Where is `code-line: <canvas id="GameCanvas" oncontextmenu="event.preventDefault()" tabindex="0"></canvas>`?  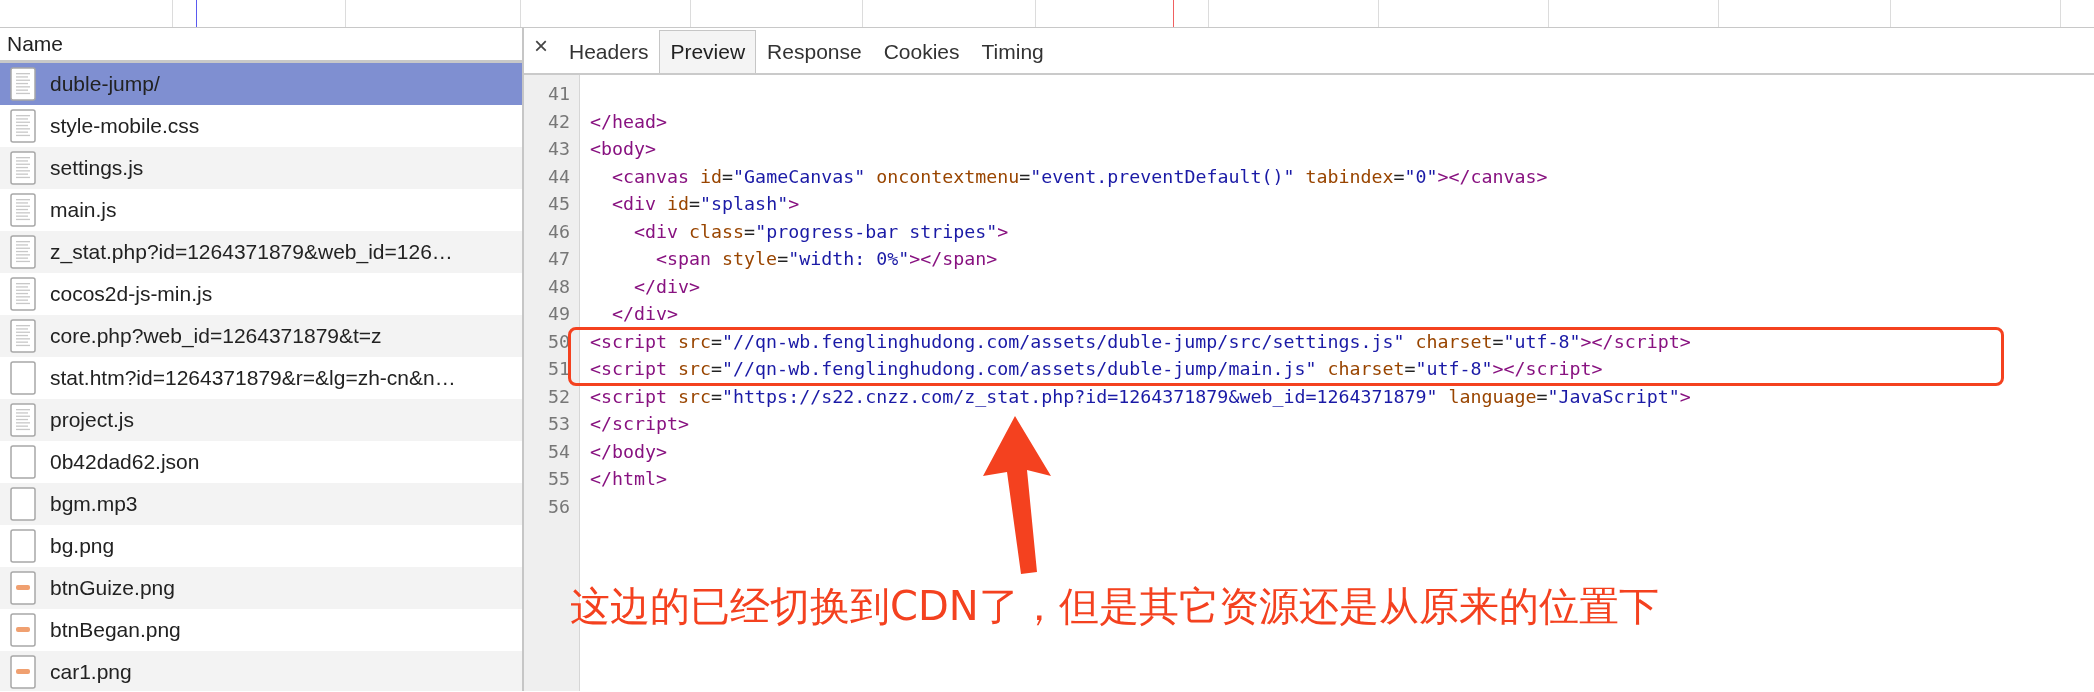 code-line: <canvas id="GameCanvas" oncontextmenu="event.preventDefault()" tabindex="0"></canvas> is located at coordinates (1080, 176).